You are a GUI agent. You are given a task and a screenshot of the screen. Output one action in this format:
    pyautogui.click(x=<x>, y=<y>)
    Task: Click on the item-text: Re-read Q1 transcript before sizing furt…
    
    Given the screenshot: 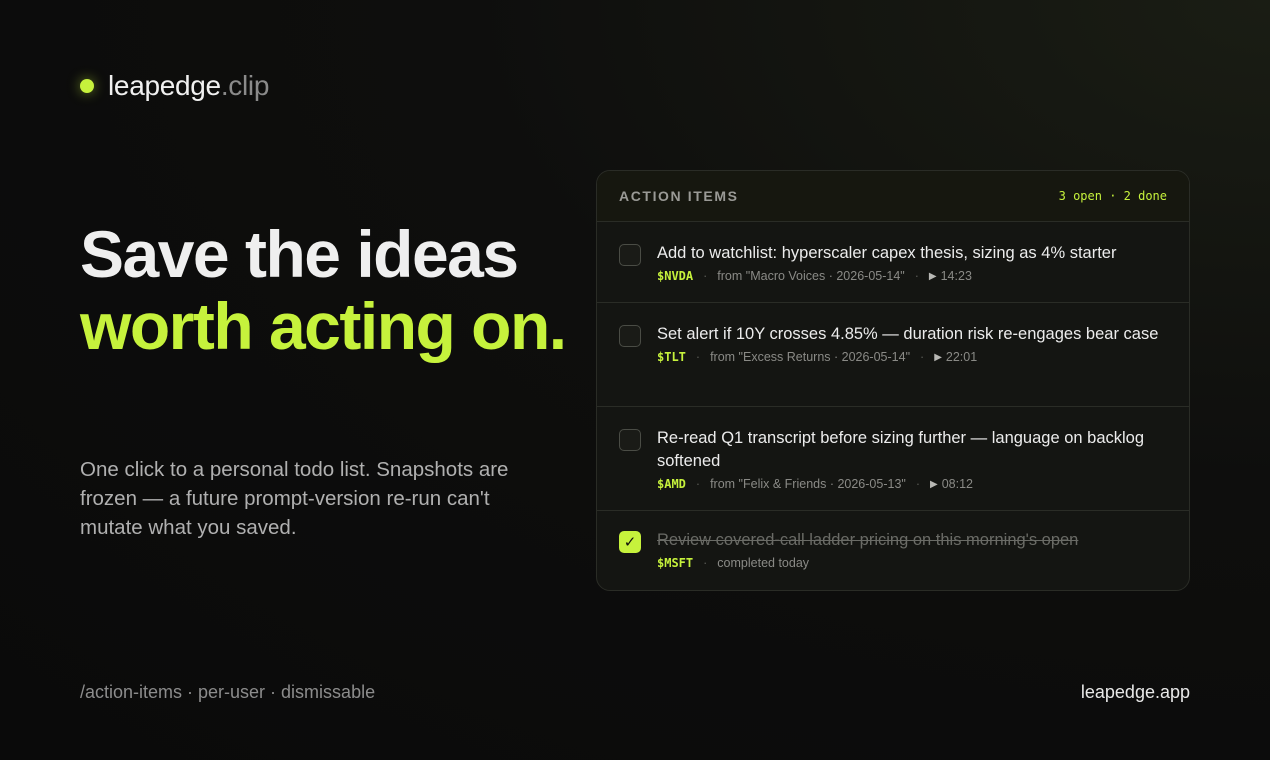 What is the action you would take?
    pyautogui.click(x=901, y=449)
    